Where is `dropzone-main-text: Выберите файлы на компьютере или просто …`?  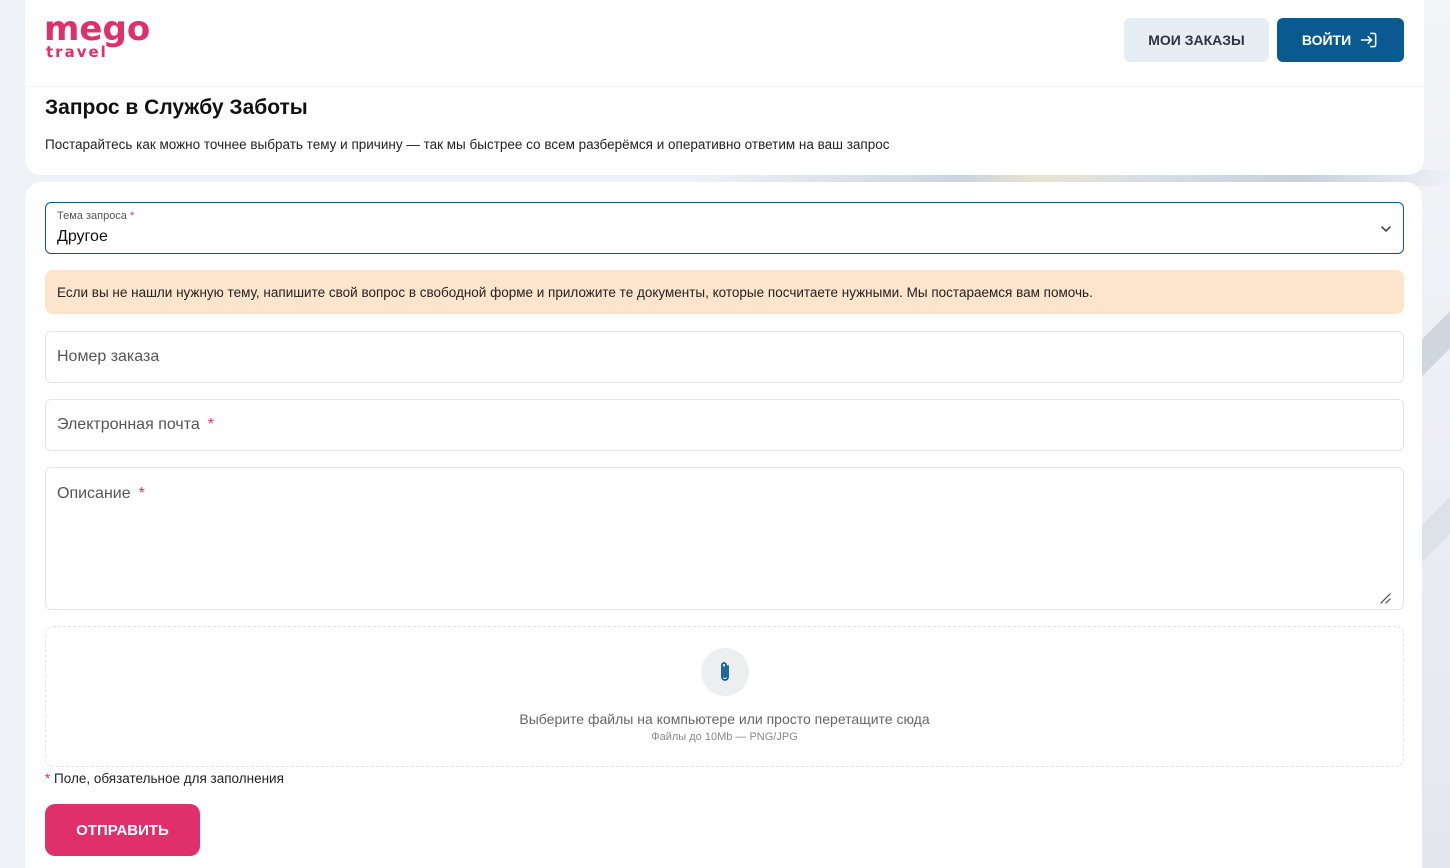 dropzone-main-text: Выберите файлы на компьютере или просто … is located at coordinates (724, 719).